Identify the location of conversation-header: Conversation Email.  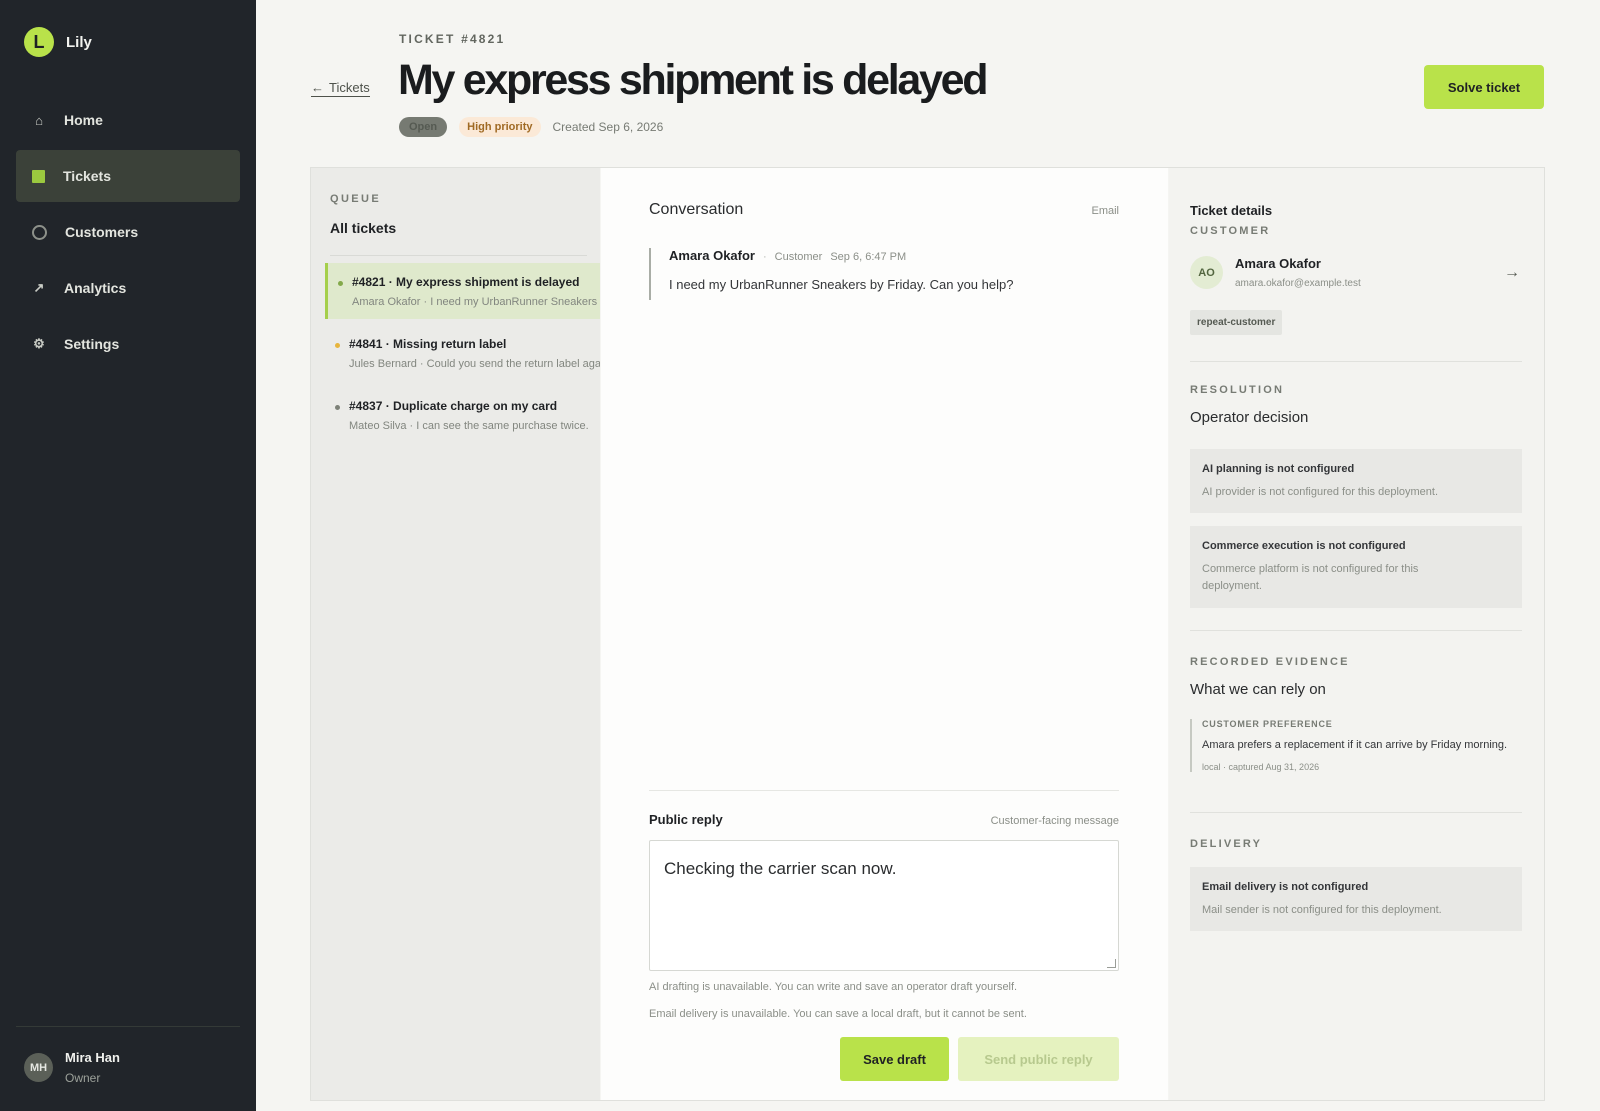
(884, 210).